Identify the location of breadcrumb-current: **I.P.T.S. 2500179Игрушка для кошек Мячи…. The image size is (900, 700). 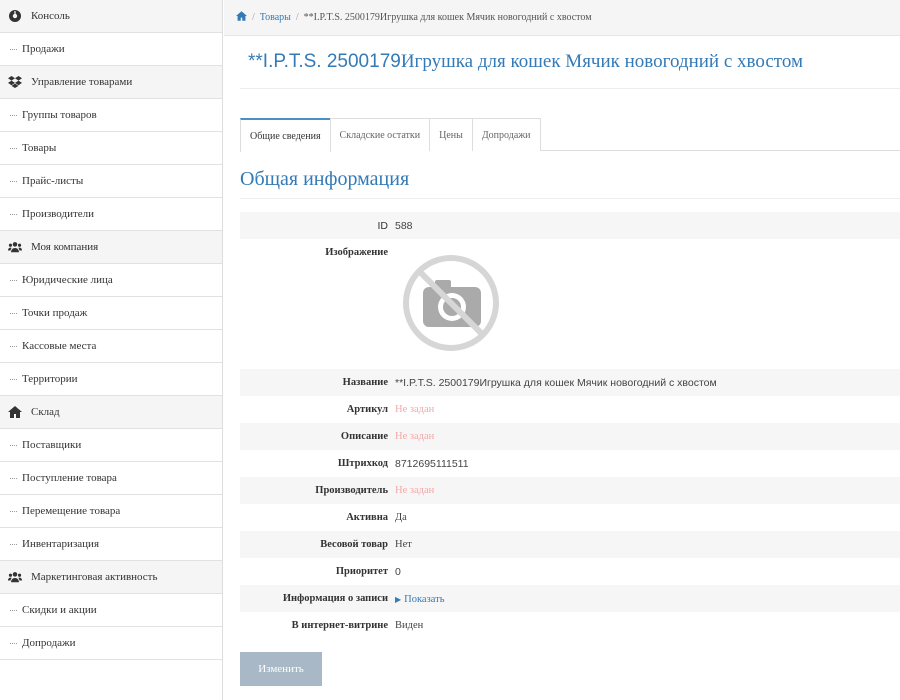
(447, 17).